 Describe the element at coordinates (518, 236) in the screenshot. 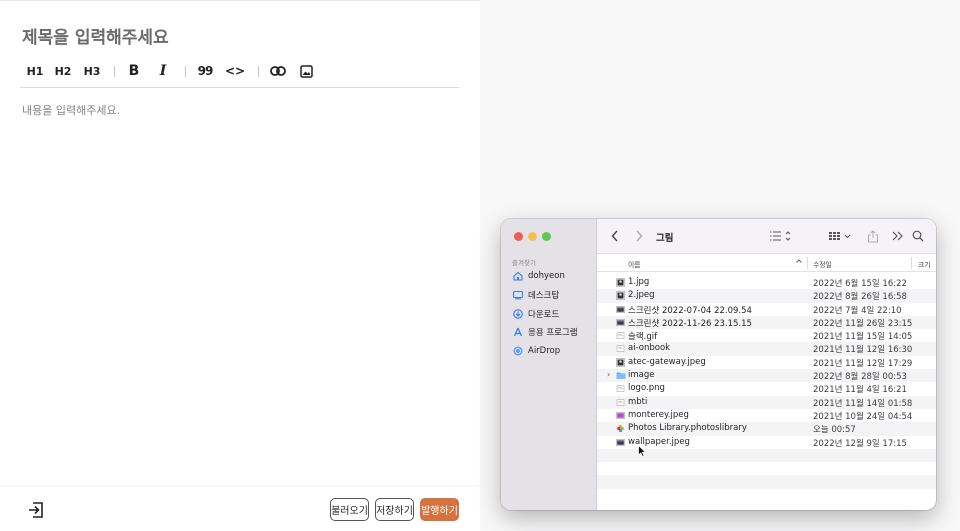

I see `close-window-button` at that location.